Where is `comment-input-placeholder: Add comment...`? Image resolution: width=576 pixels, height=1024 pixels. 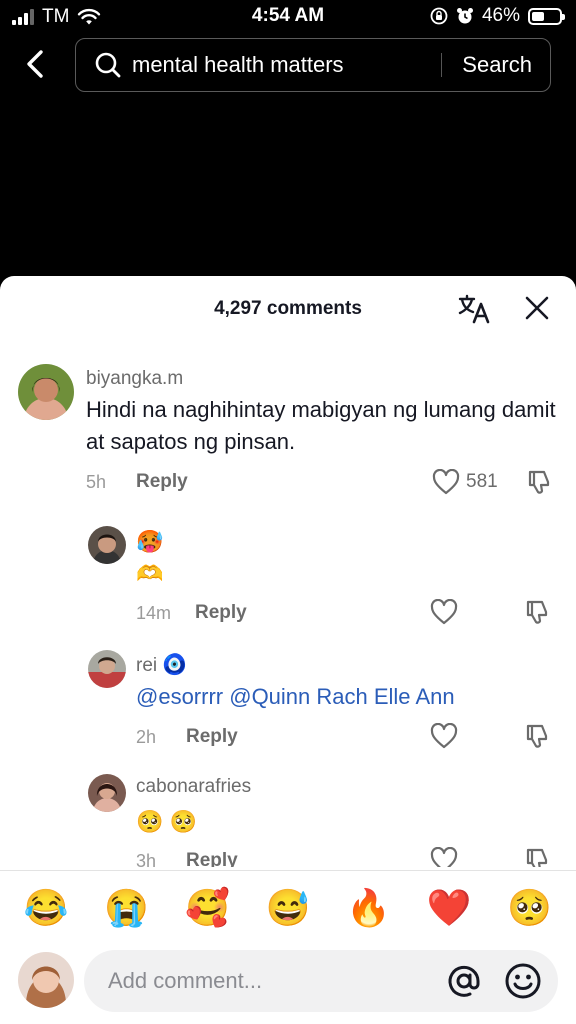 comment-input-placeholder: Add comment... is located at coordinates (185, 980).